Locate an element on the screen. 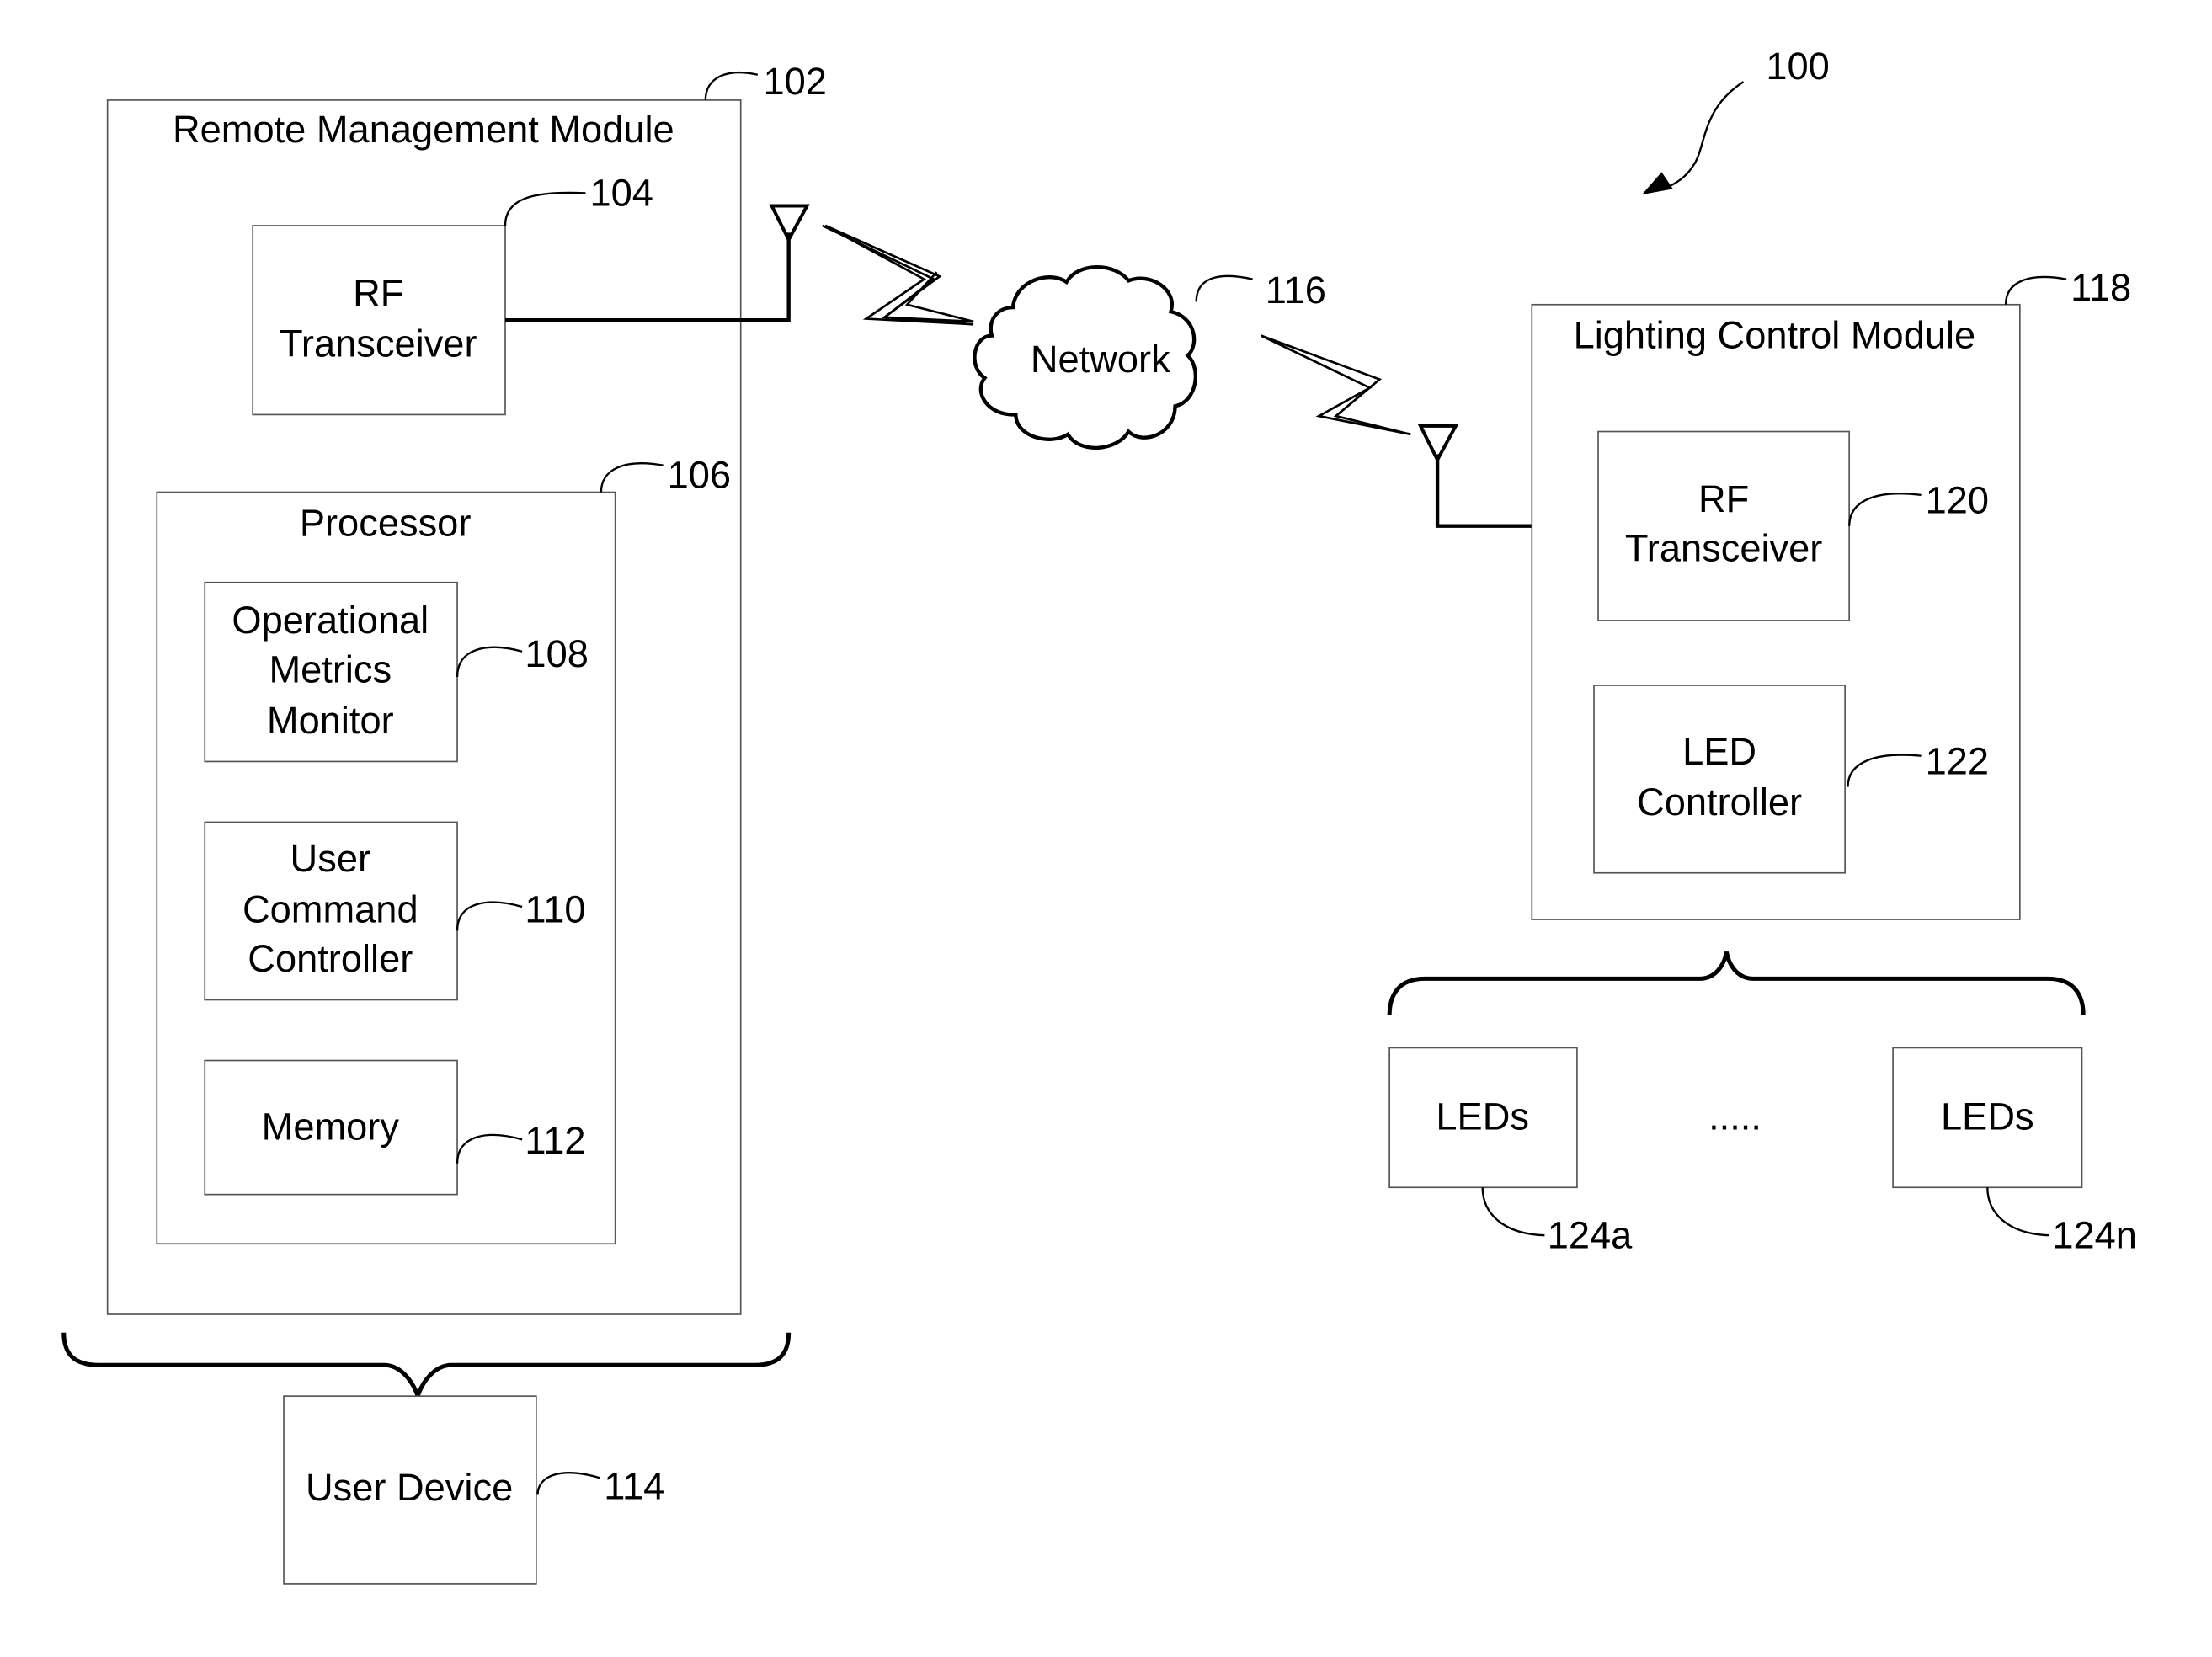 The height and width of the screenshot is (1657, 2212). rf-transceiver-box is located at coordinates (379, 320).